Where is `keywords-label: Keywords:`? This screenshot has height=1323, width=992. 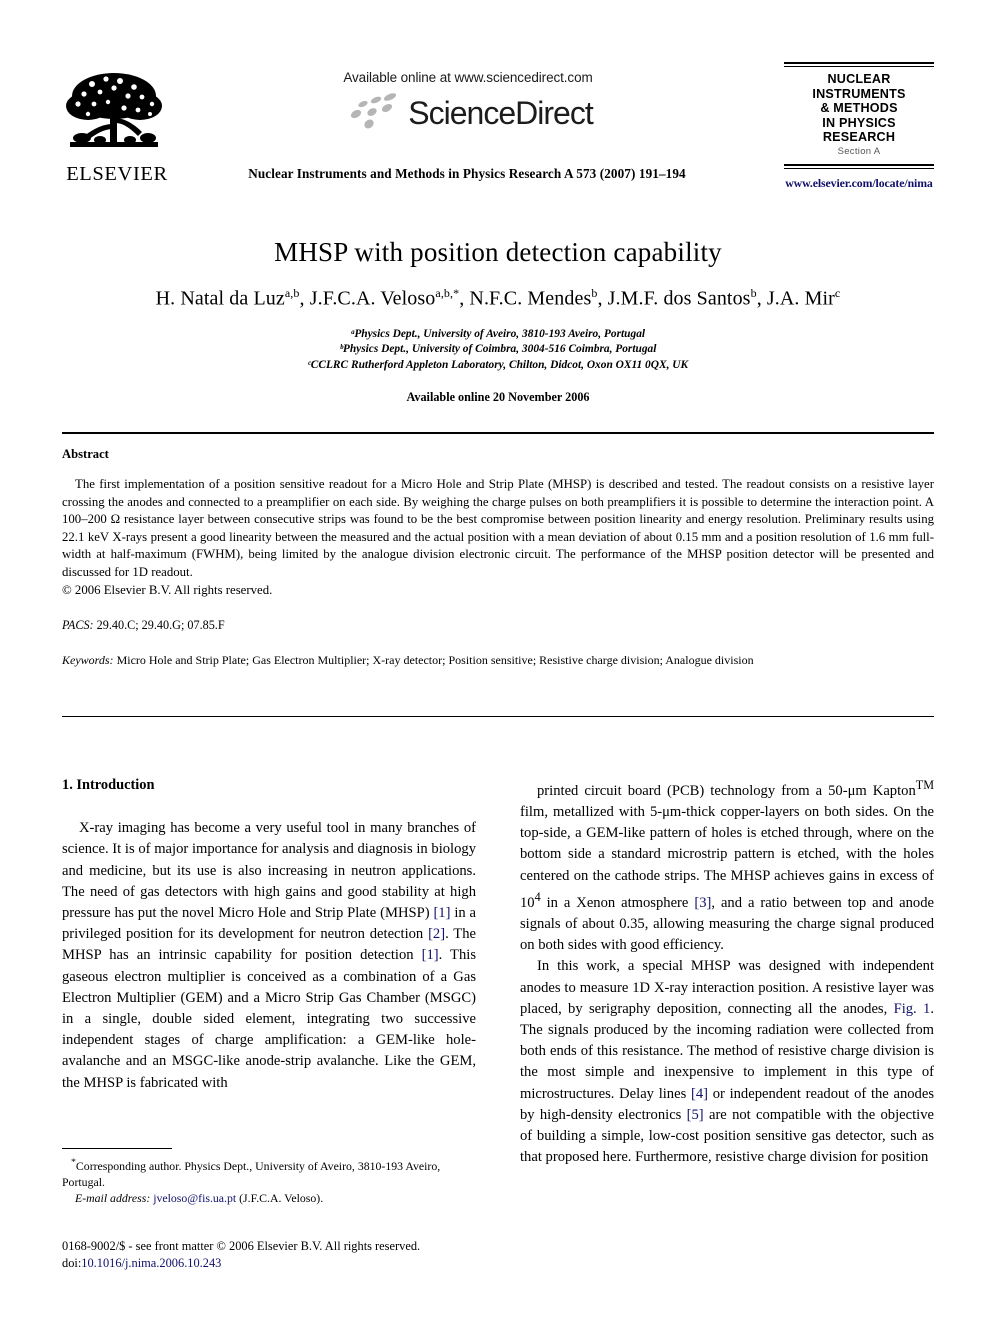
keywords-label: Keywords: is located at coordinates (88, 660).